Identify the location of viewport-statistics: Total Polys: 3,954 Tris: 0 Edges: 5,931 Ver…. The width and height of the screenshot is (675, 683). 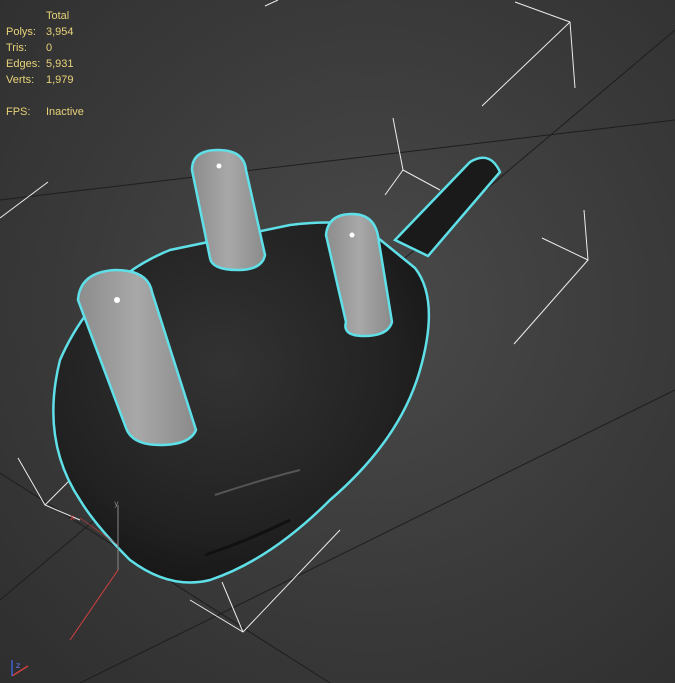
(46, 64).